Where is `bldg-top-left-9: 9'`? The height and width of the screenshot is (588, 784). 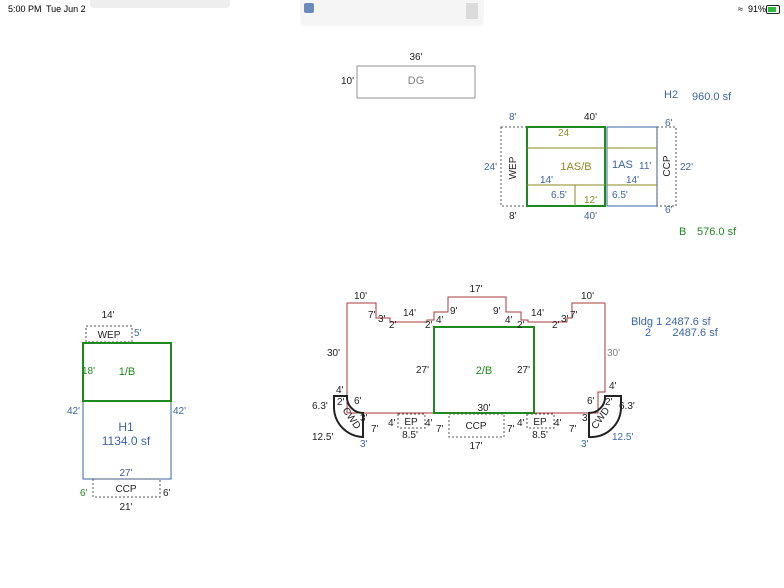 bldg-top-left-9: 9' is located at coordinates (454, 311).